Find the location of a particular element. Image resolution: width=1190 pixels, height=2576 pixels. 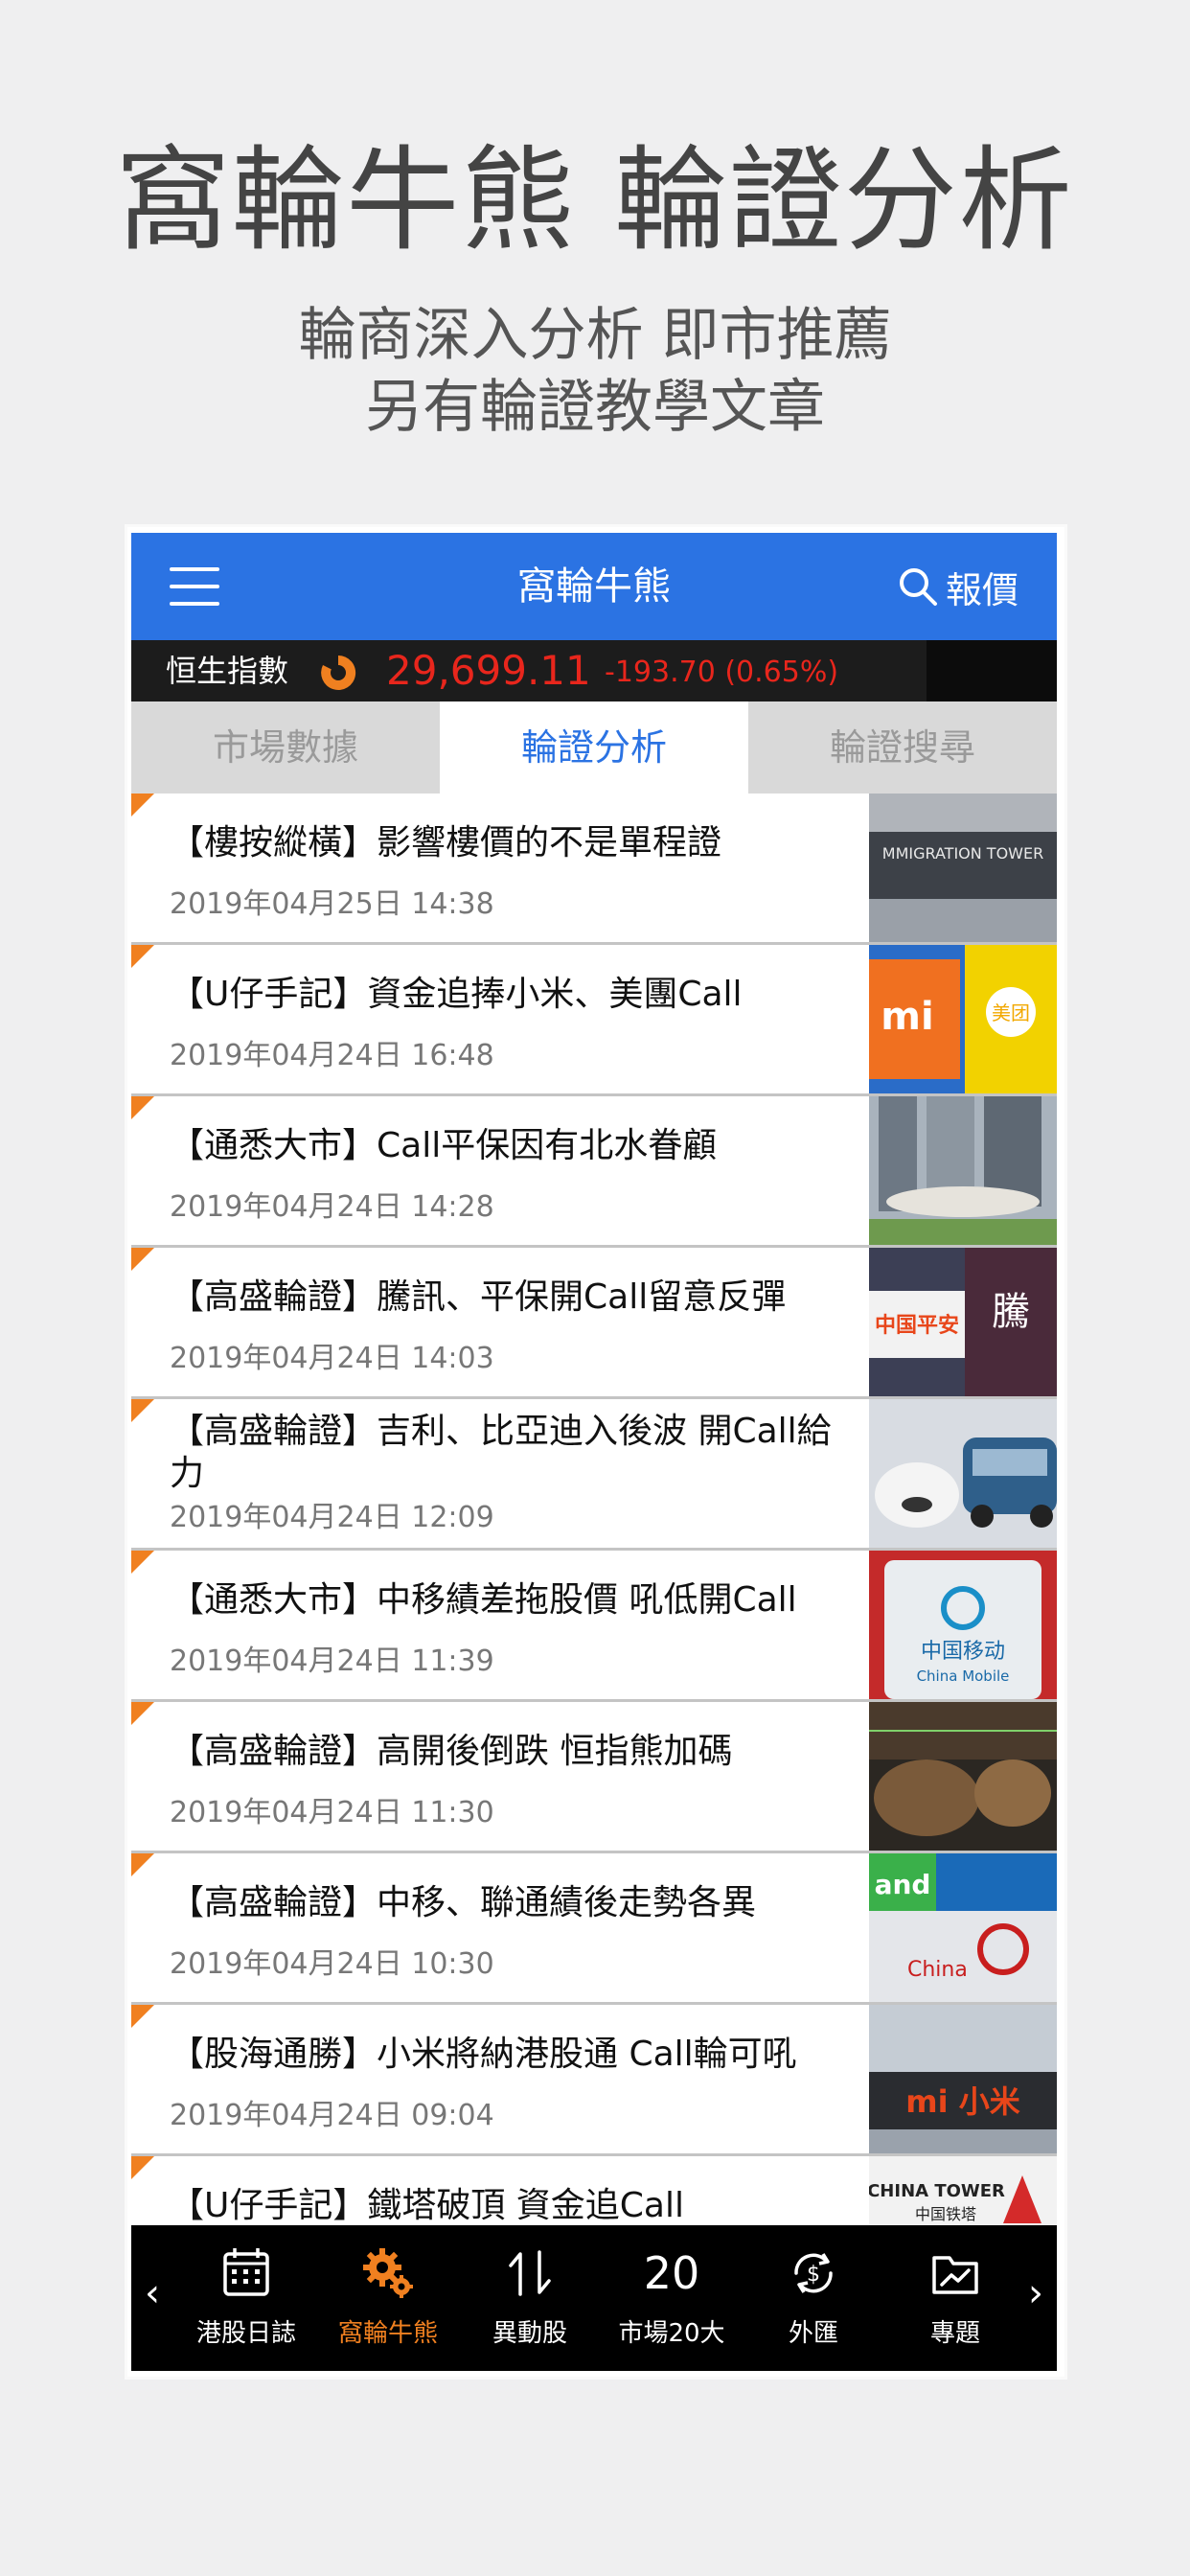

index-change: -193.70 (0.65%) is located at coordinates (722, 672).